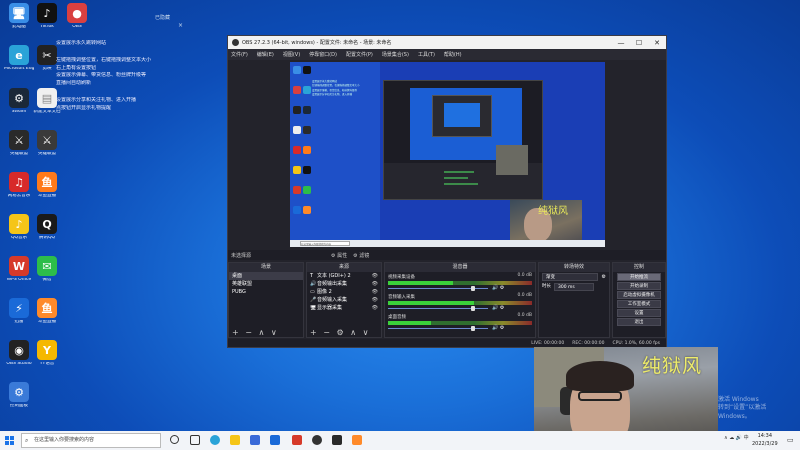 The height and width of the screenshot is (450, 800). Describe the element at coordinates (291, 54) in the screenshot. I see `menu-item: 视图(V)` at that location.